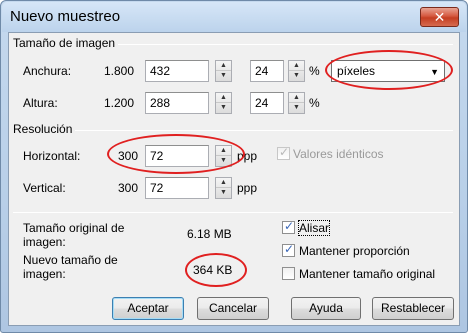  I want to click on height-percent-spinner: ▲ ▼, so click(296, 103).